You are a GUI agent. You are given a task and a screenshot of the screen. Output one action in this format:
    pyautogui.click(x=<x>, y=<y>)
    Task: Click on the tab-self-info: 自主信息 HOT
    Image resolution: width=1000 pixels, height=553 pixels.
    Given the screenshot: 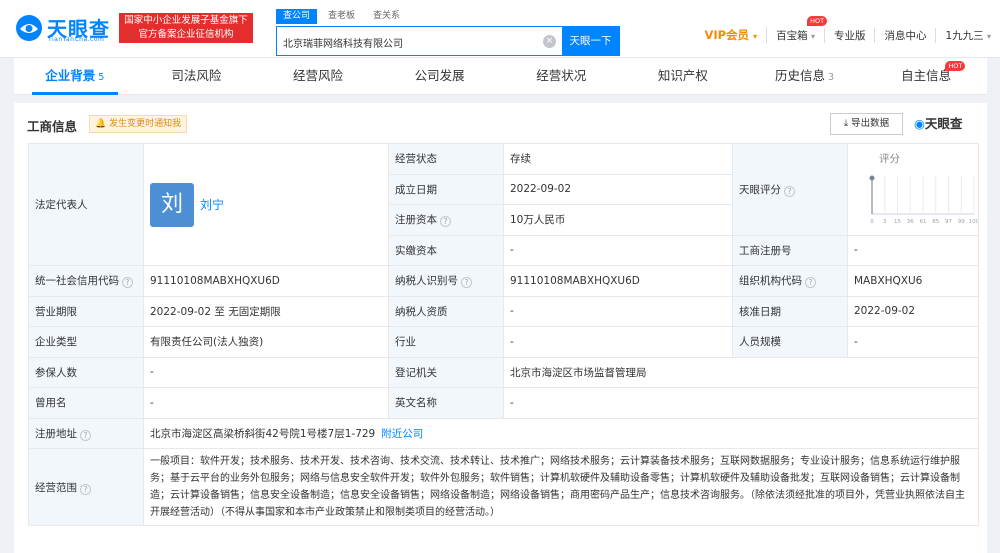 What is the action you would take?
    pyautogui.click(x=926, y=76)
    